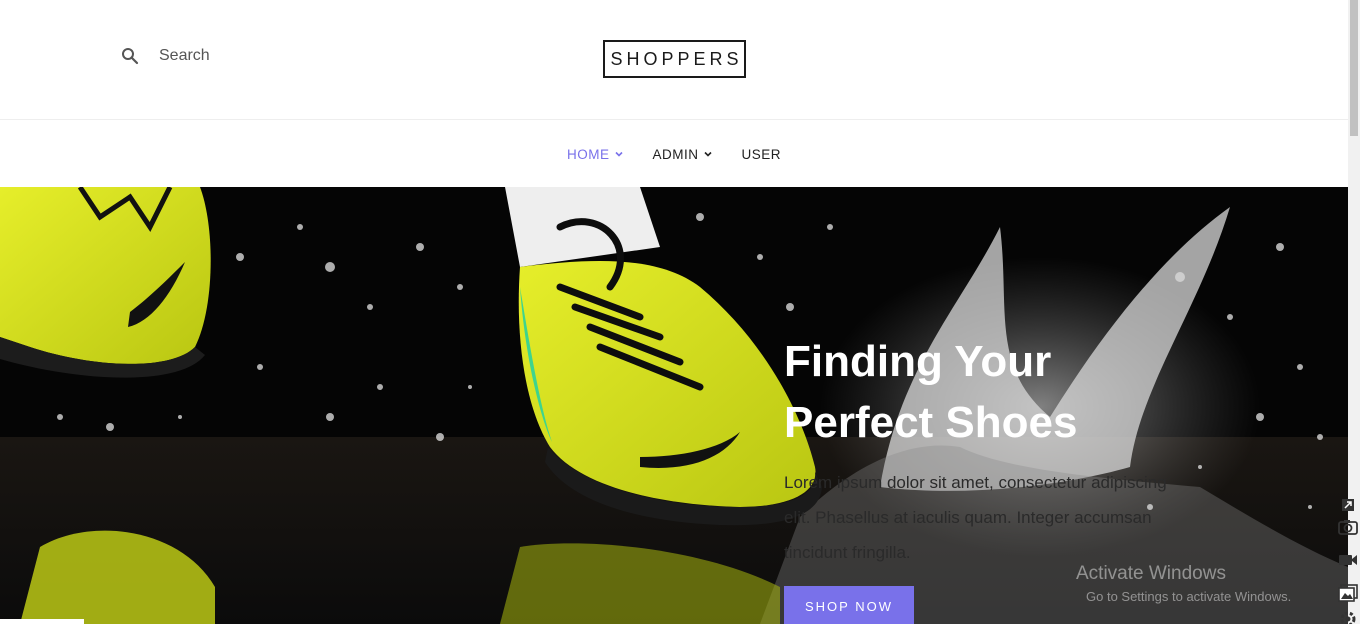  I want to click on nav-item-label: HOME, so click(588, 154).